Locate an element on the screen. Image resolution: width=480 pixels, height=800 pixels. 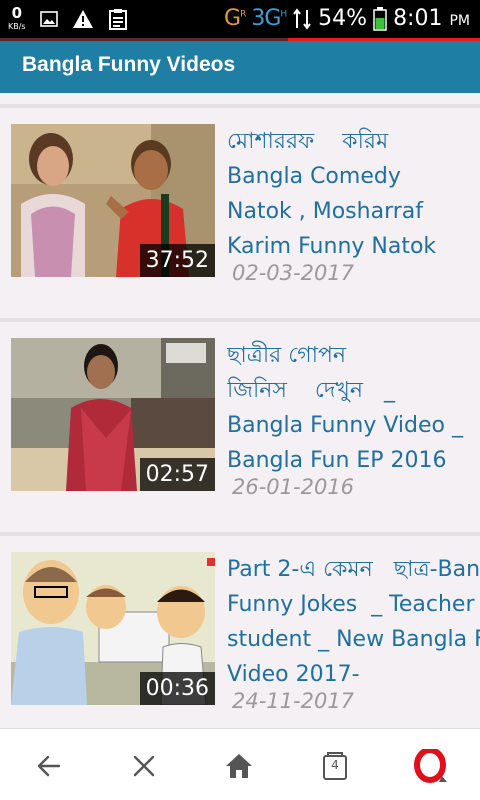
network-type-g: GR is located at coordinates (235, 18).